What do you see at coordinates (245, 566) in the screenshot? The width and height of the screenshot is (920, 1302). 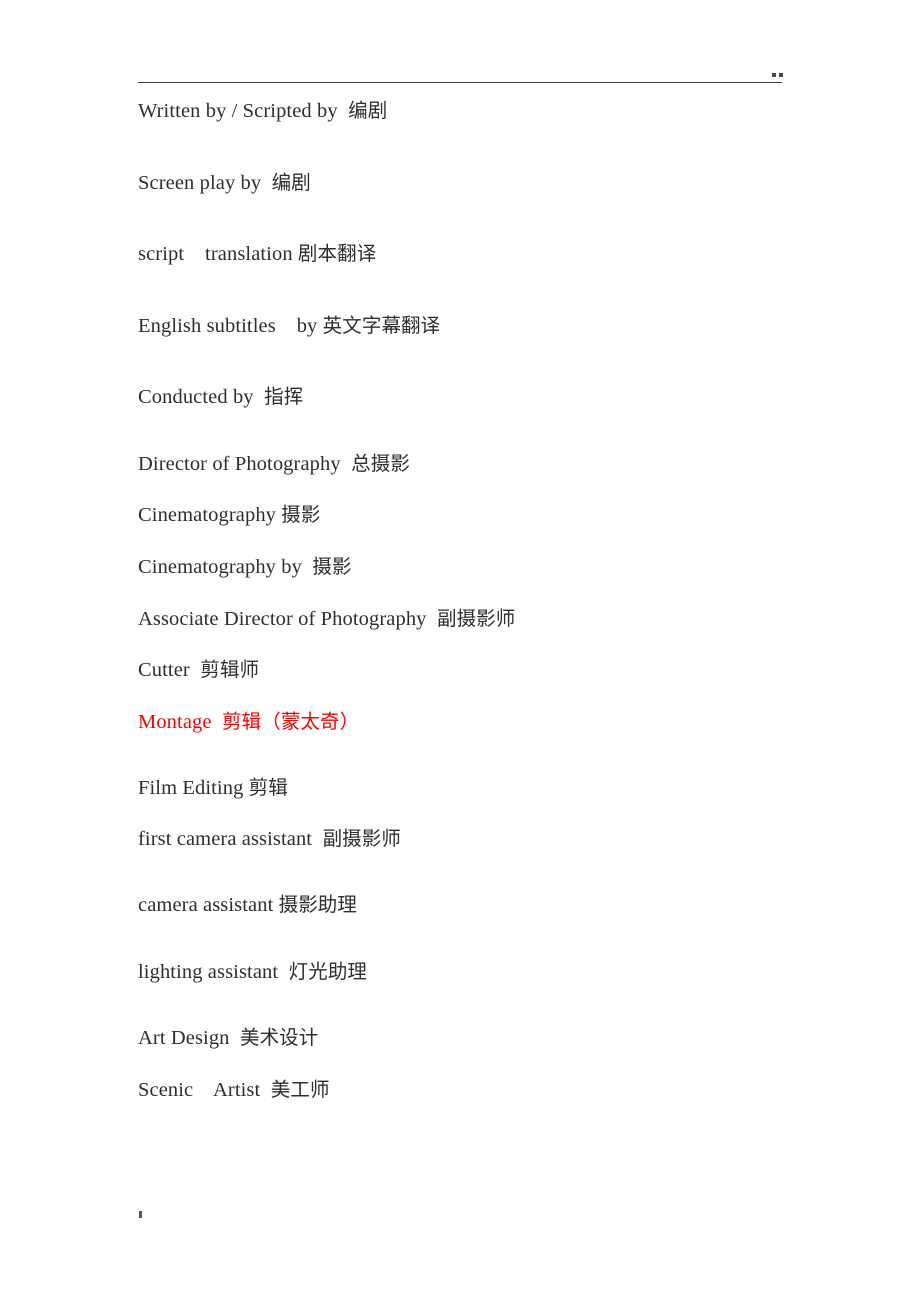 I see `credit-line-cinematography-by: Cinematography by 摄影` at bounding box center [245, 566].